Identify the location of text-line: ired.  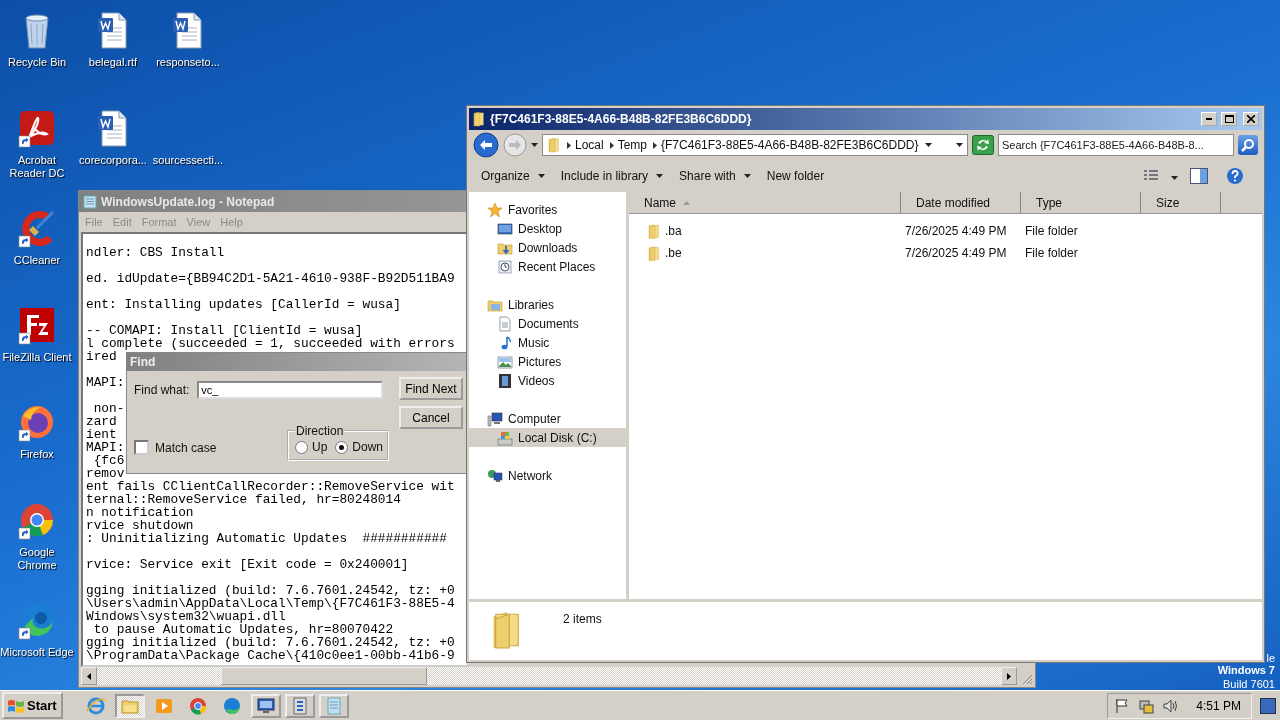
(101, 356).